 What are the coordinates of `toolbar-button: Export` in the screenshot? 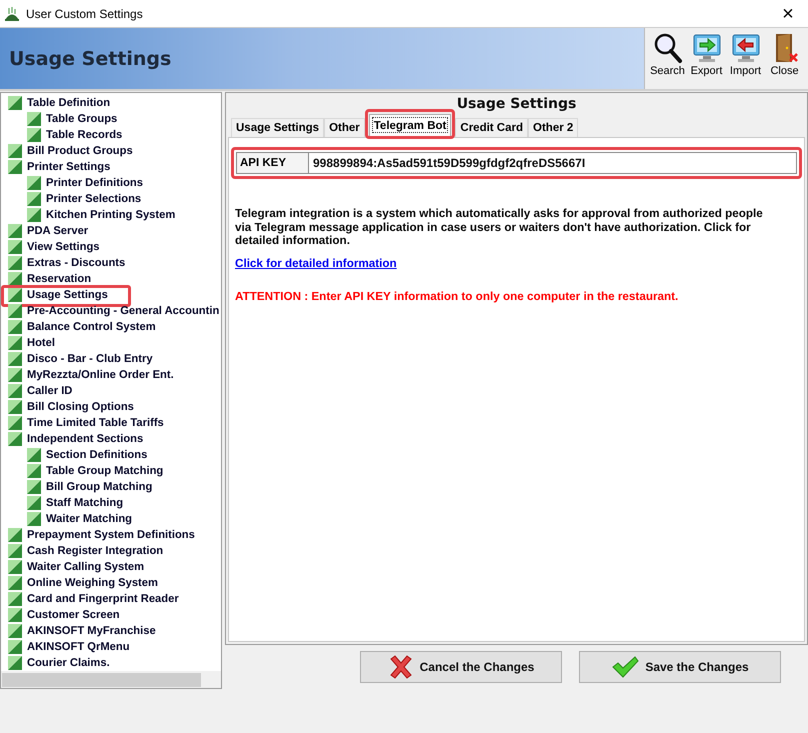 It's located at (706, 60).